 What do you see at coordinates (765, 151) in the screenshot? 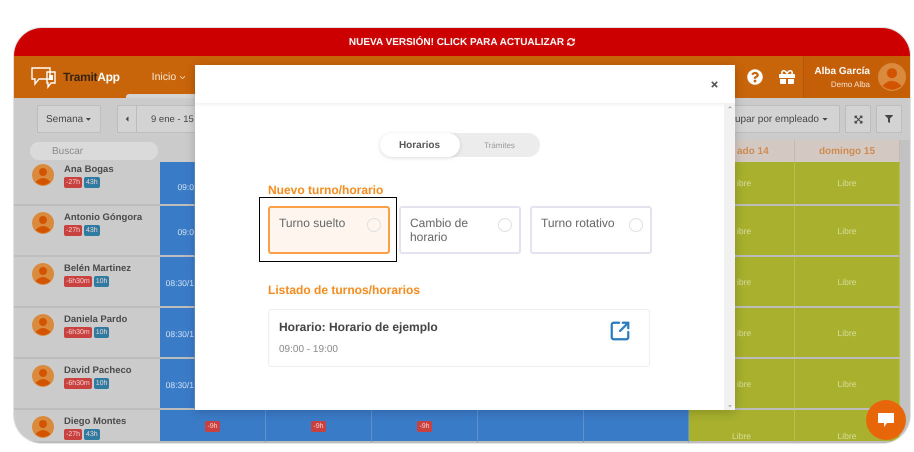
I see `day-header: ado 14` at bounding box center [765, 151].